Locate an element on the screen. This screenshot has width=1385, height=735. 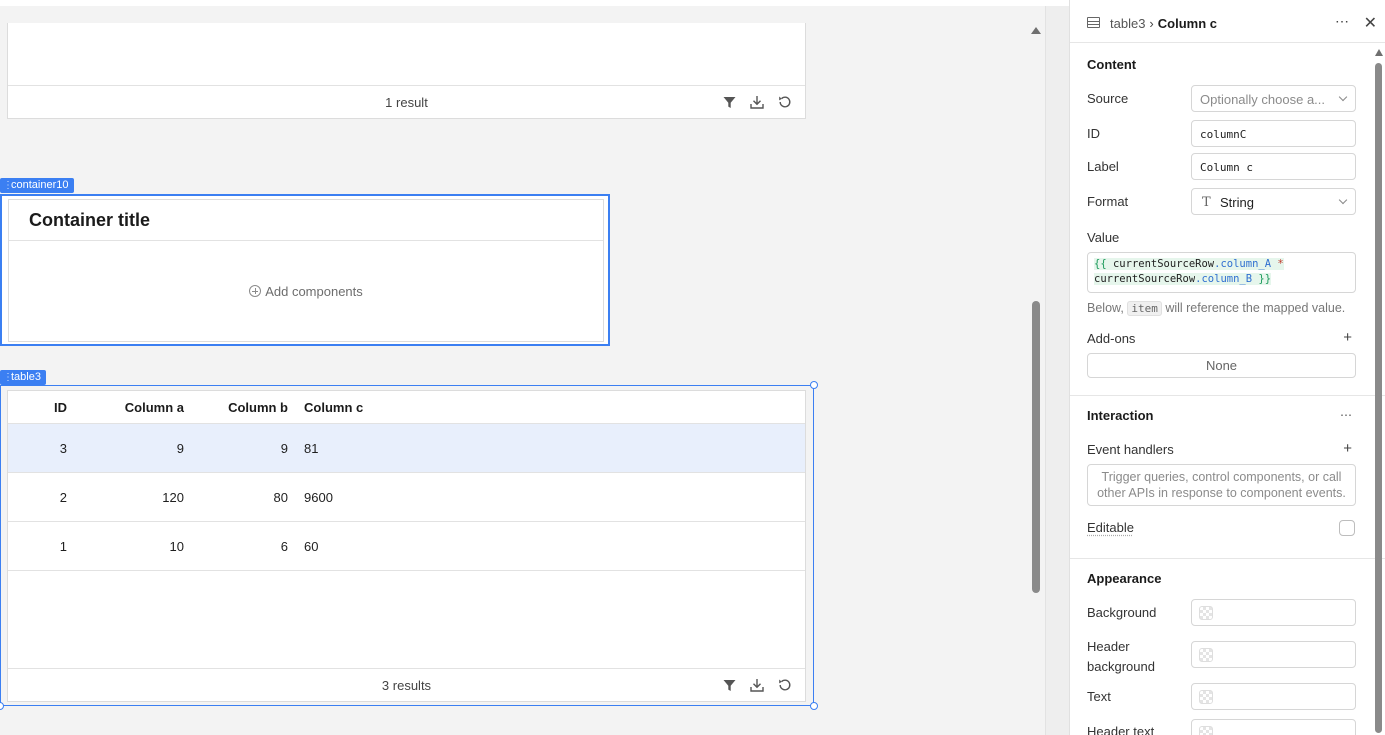
resize-handle-bl is located at coordinates (2, 706).